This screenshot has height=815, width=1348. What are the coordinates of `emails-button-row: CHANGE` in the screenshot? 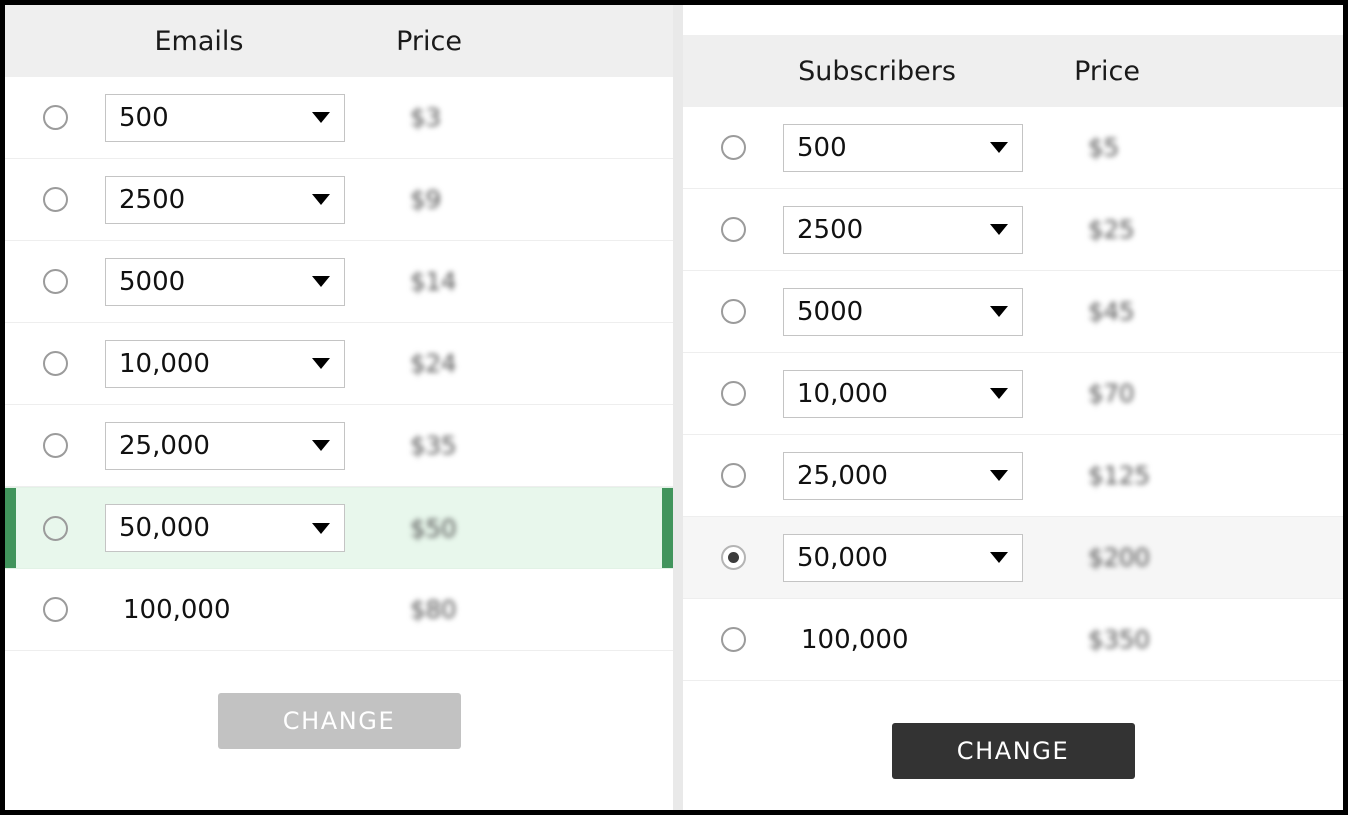 It's located at (339, 721).